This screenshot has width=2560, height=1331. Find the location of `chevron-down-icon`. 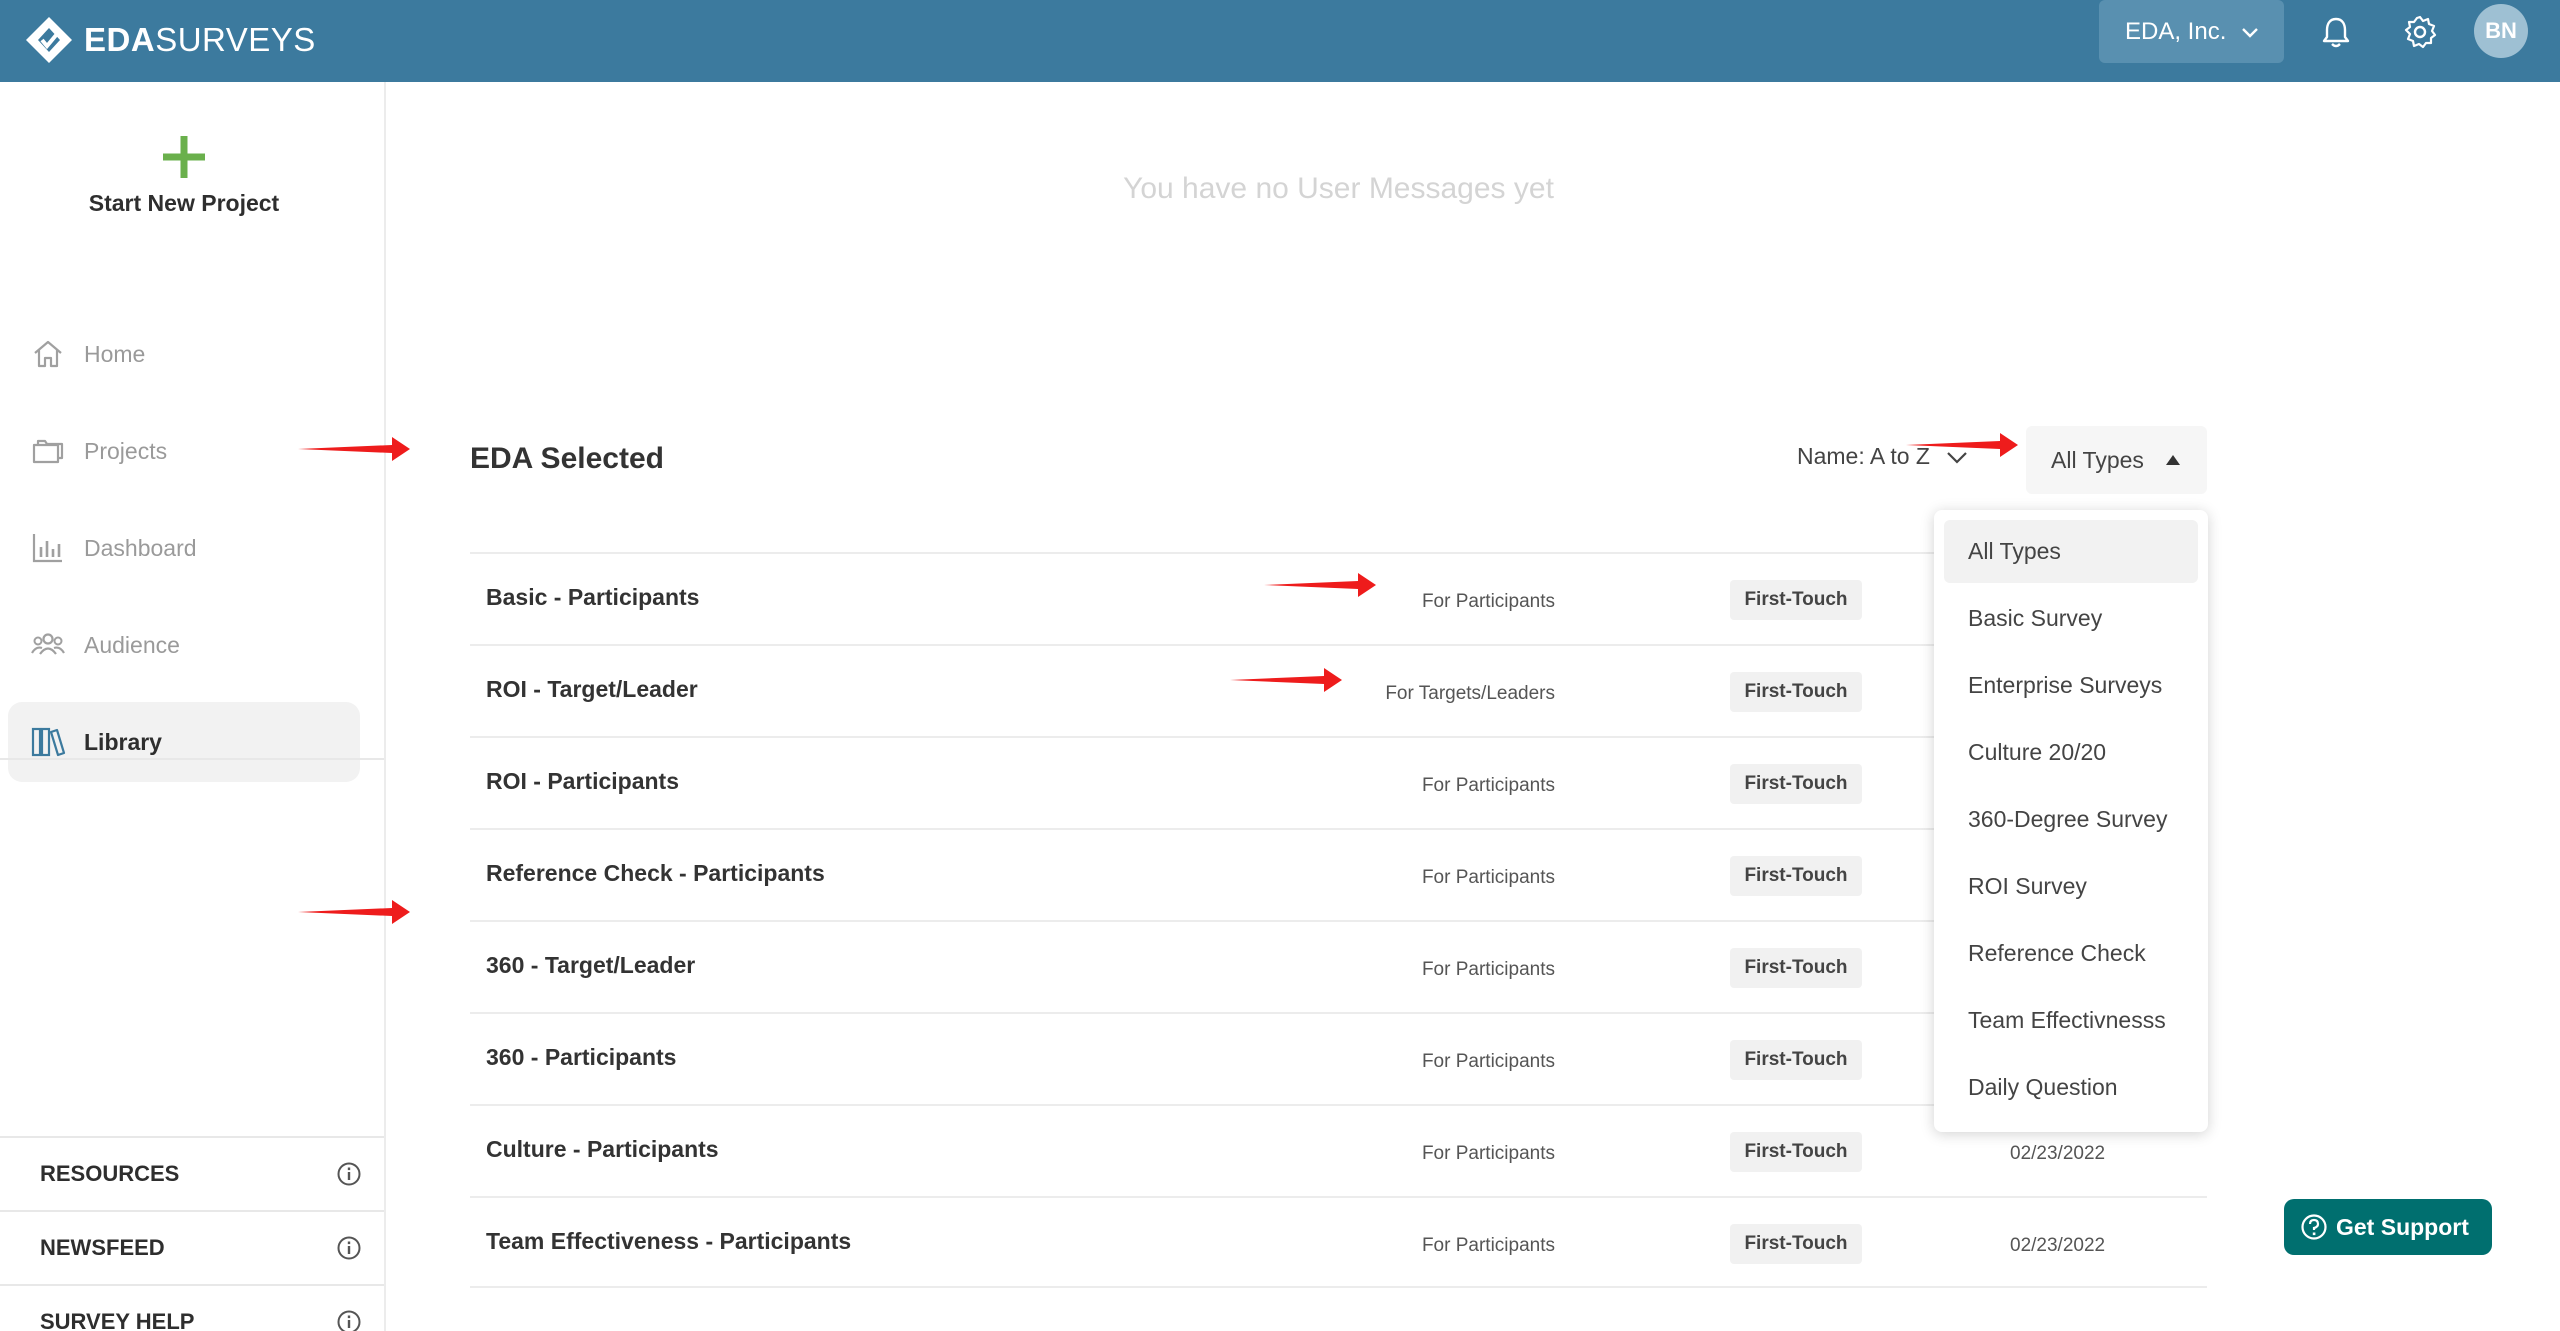

chevron-down-icon is located at coordinates (2250, 33).